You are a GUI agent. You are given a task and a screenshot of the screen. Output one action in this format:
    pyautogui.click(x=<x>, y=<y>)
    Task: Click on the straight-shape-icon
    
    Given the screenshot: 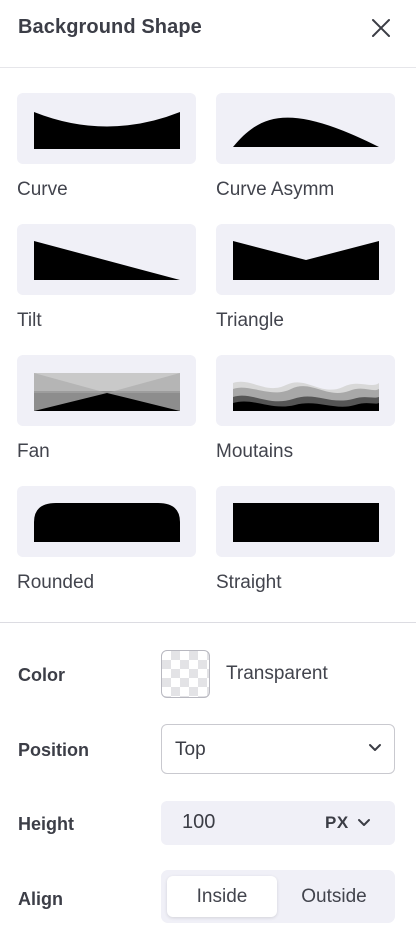 What is the action you would take?
    pyautogui.click(x=305, y=522)
    